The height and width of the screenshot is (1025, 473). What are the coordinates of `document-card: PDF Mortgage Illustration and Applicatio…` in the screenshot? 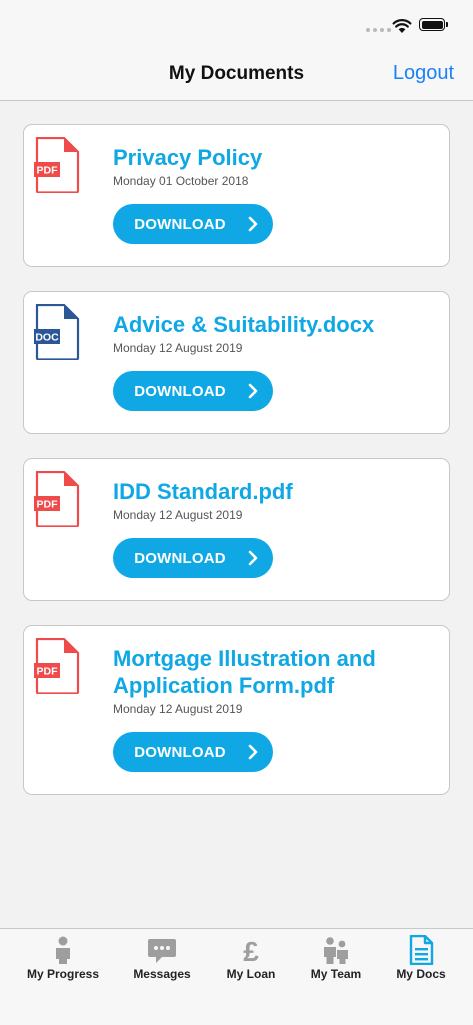 It's located at (236, 710).